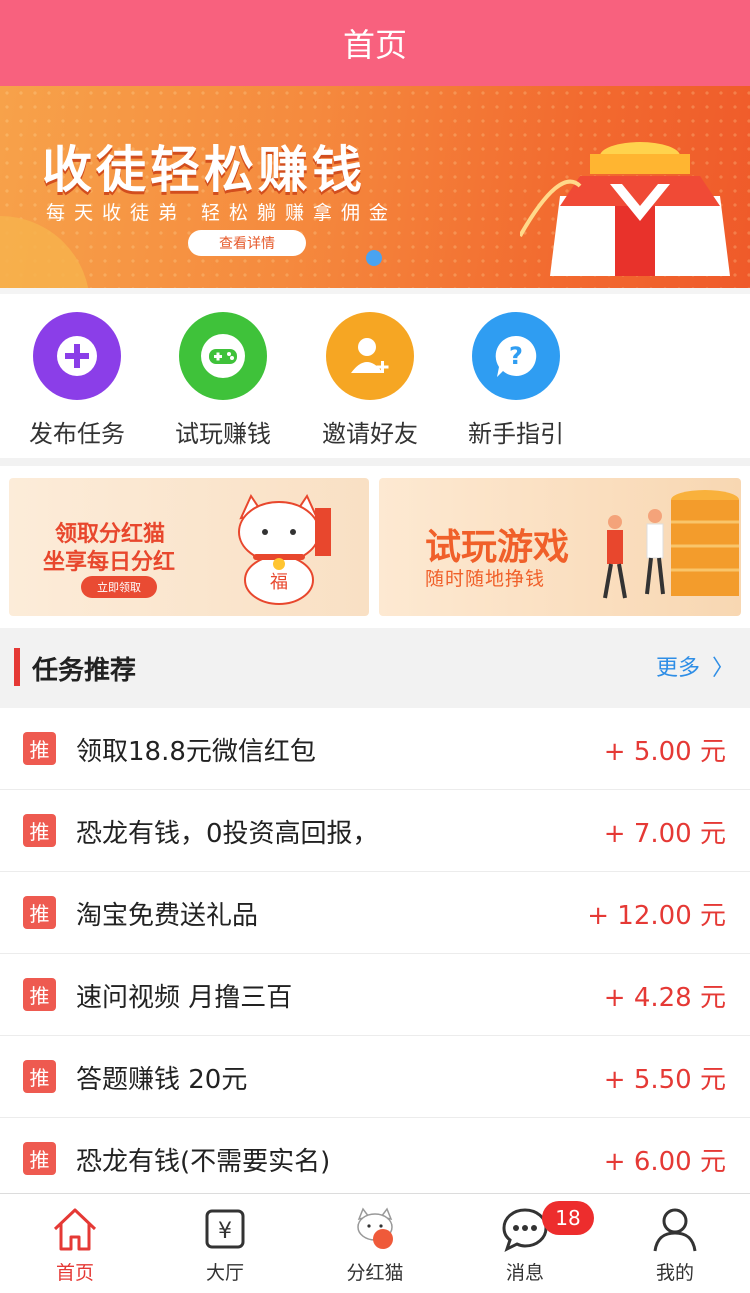 This screenshot has height=1293, width=750. What do you see at coordinates (162, 1080) in the screenshot?
I see `task-title: 答题赚钱 20元` at bounding box center [162, 1080].